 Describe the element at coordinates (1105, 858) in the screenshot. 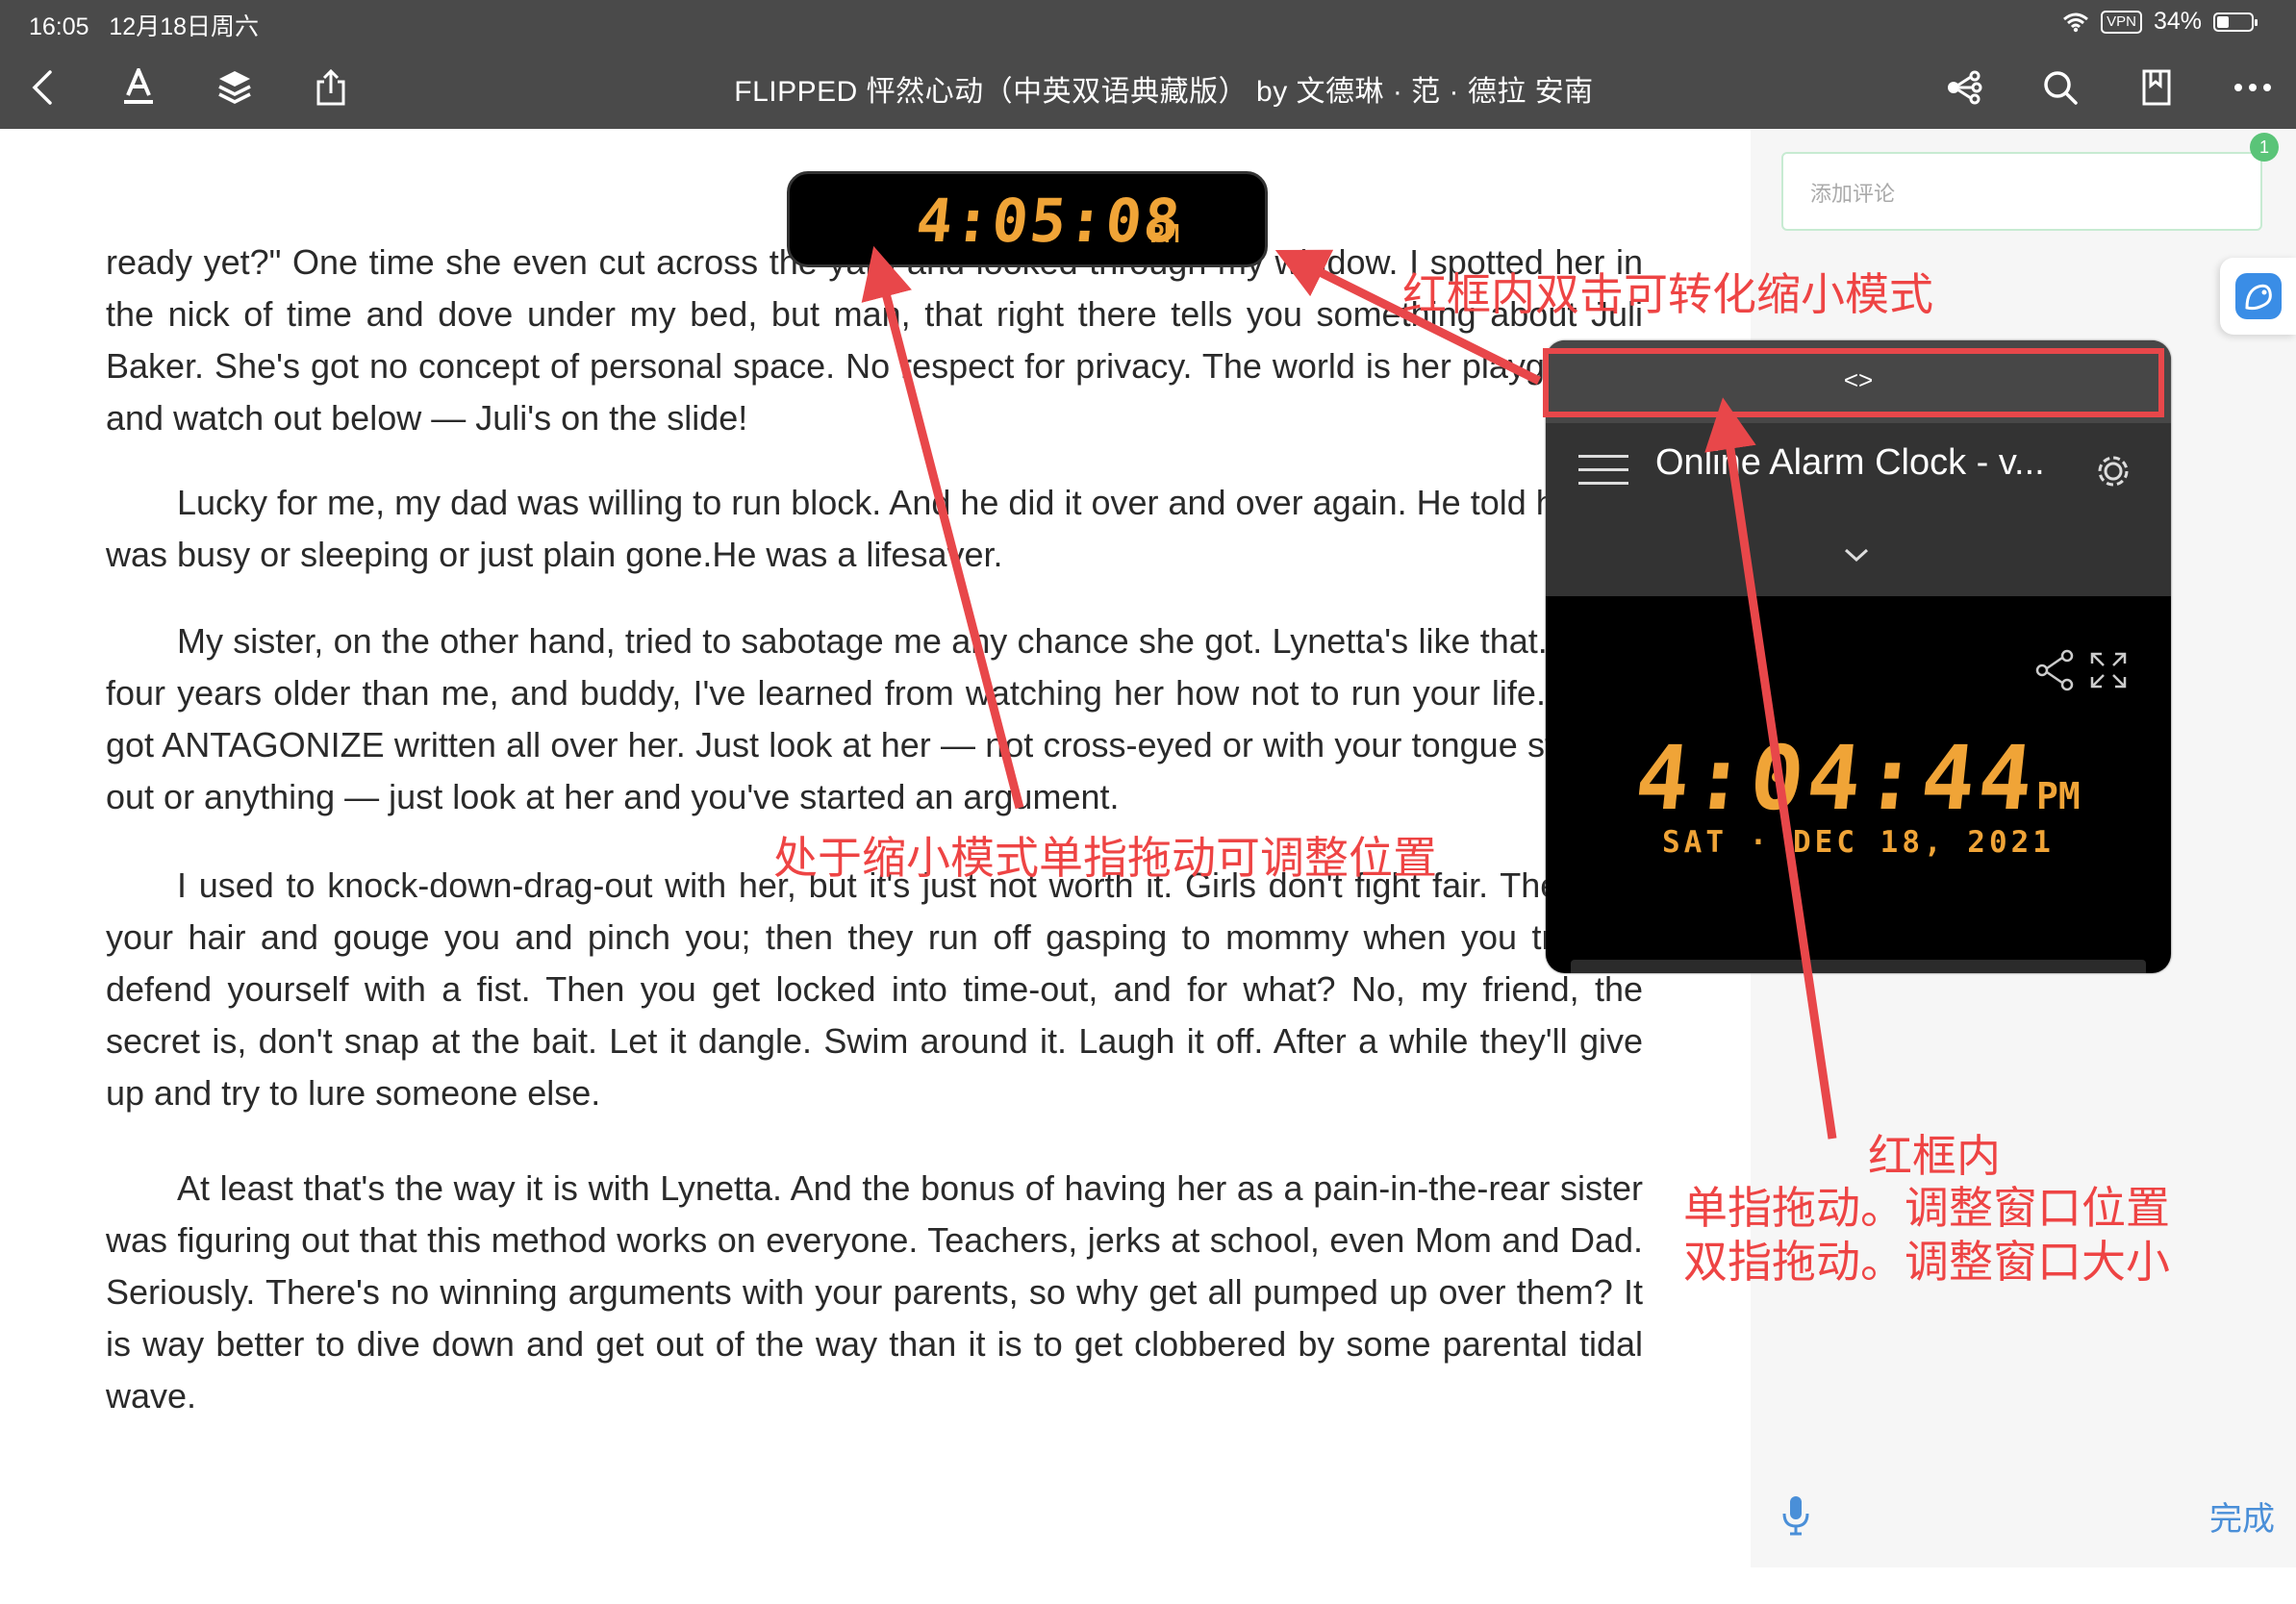

I see `annotation-compact-drag: 处于缩小模式单指拖动可调整位置` at that location.